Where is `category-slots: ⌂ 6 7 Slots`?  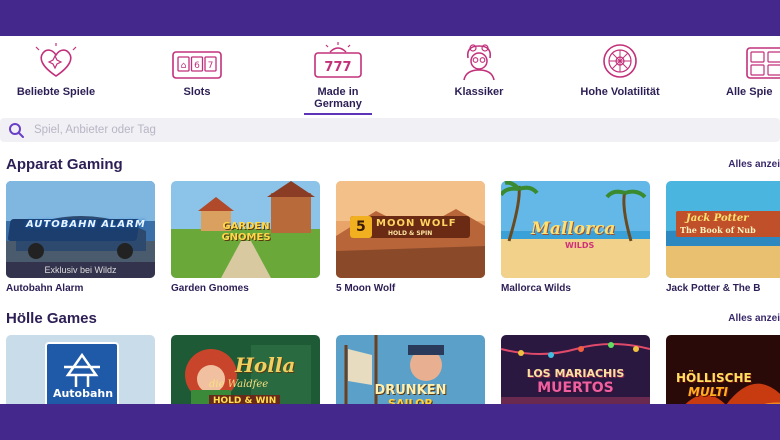 category-slots: ⌂ 6 7 Slots is located at coordinates (197, 70).